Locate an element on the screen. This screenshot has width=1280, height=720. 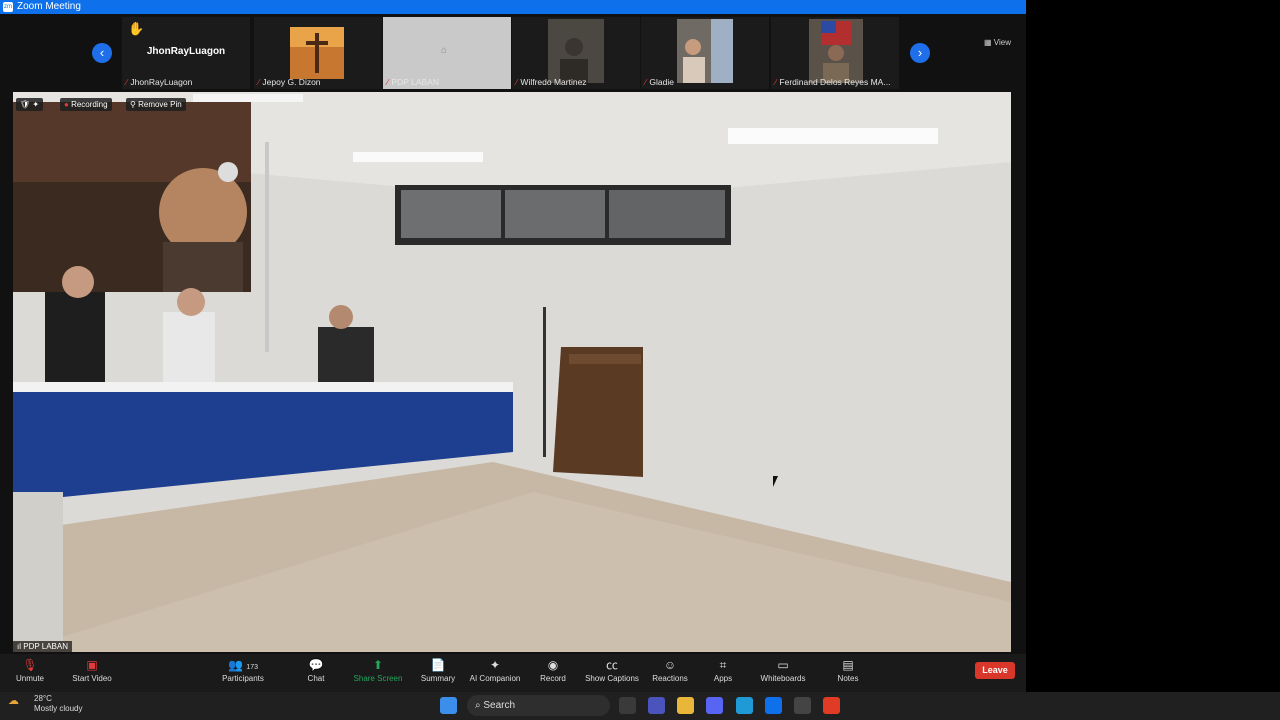
apps-button: ⌗ Apps is located at coordinates (723, 673).